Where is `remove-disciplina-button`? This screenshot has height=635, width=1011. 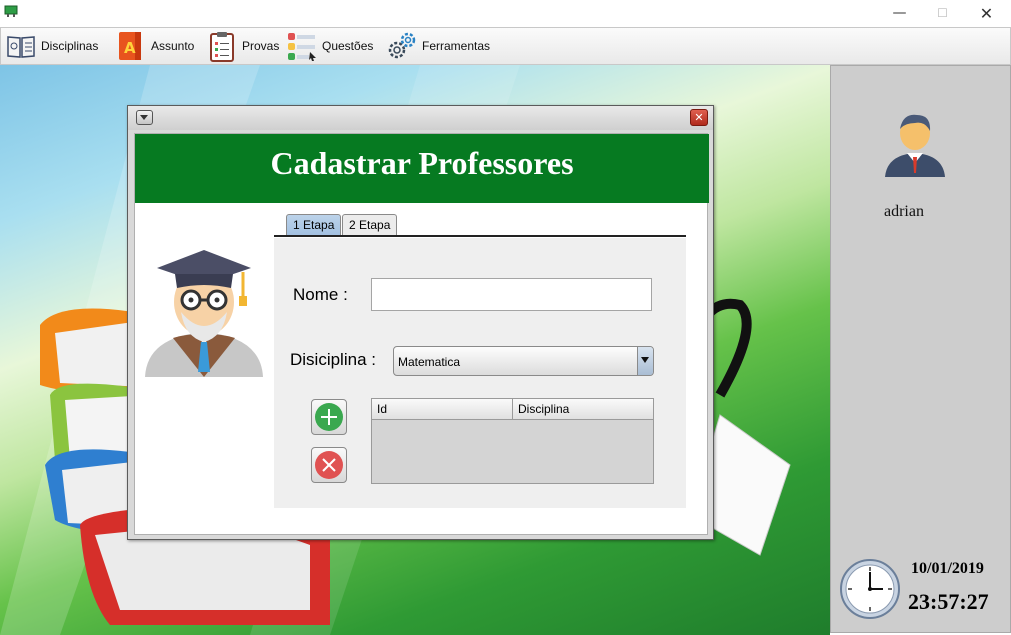
remove-disciplina-button is located at coordinates (329, 465).